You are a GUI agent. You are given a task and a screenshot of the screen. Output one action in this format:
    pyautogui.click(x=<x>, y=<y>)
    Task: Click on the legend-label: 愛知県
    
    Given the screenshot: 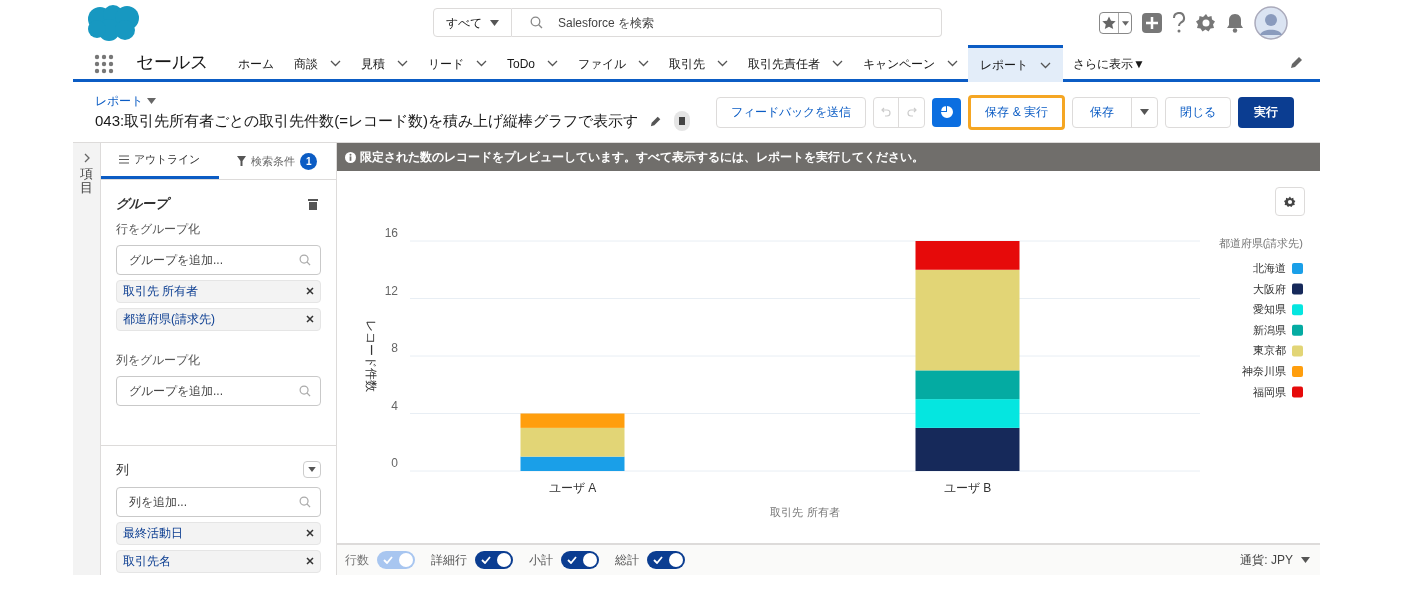 What is the action you would take?
    pyautogui.click(x=1269, y=309)
    